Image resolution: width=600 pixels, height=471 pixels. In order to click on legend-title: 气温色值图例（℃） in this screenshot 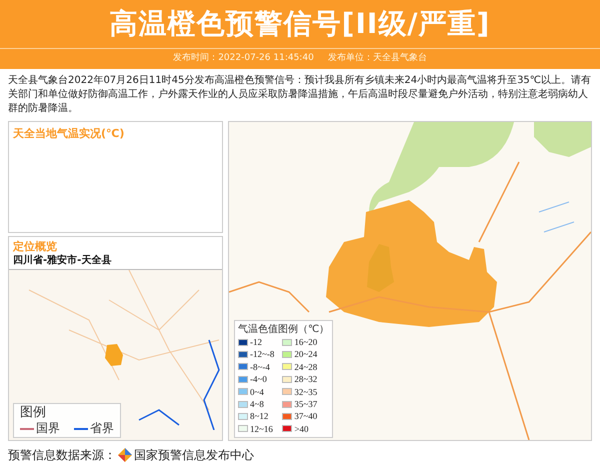, I will do `click(284, 329)`.